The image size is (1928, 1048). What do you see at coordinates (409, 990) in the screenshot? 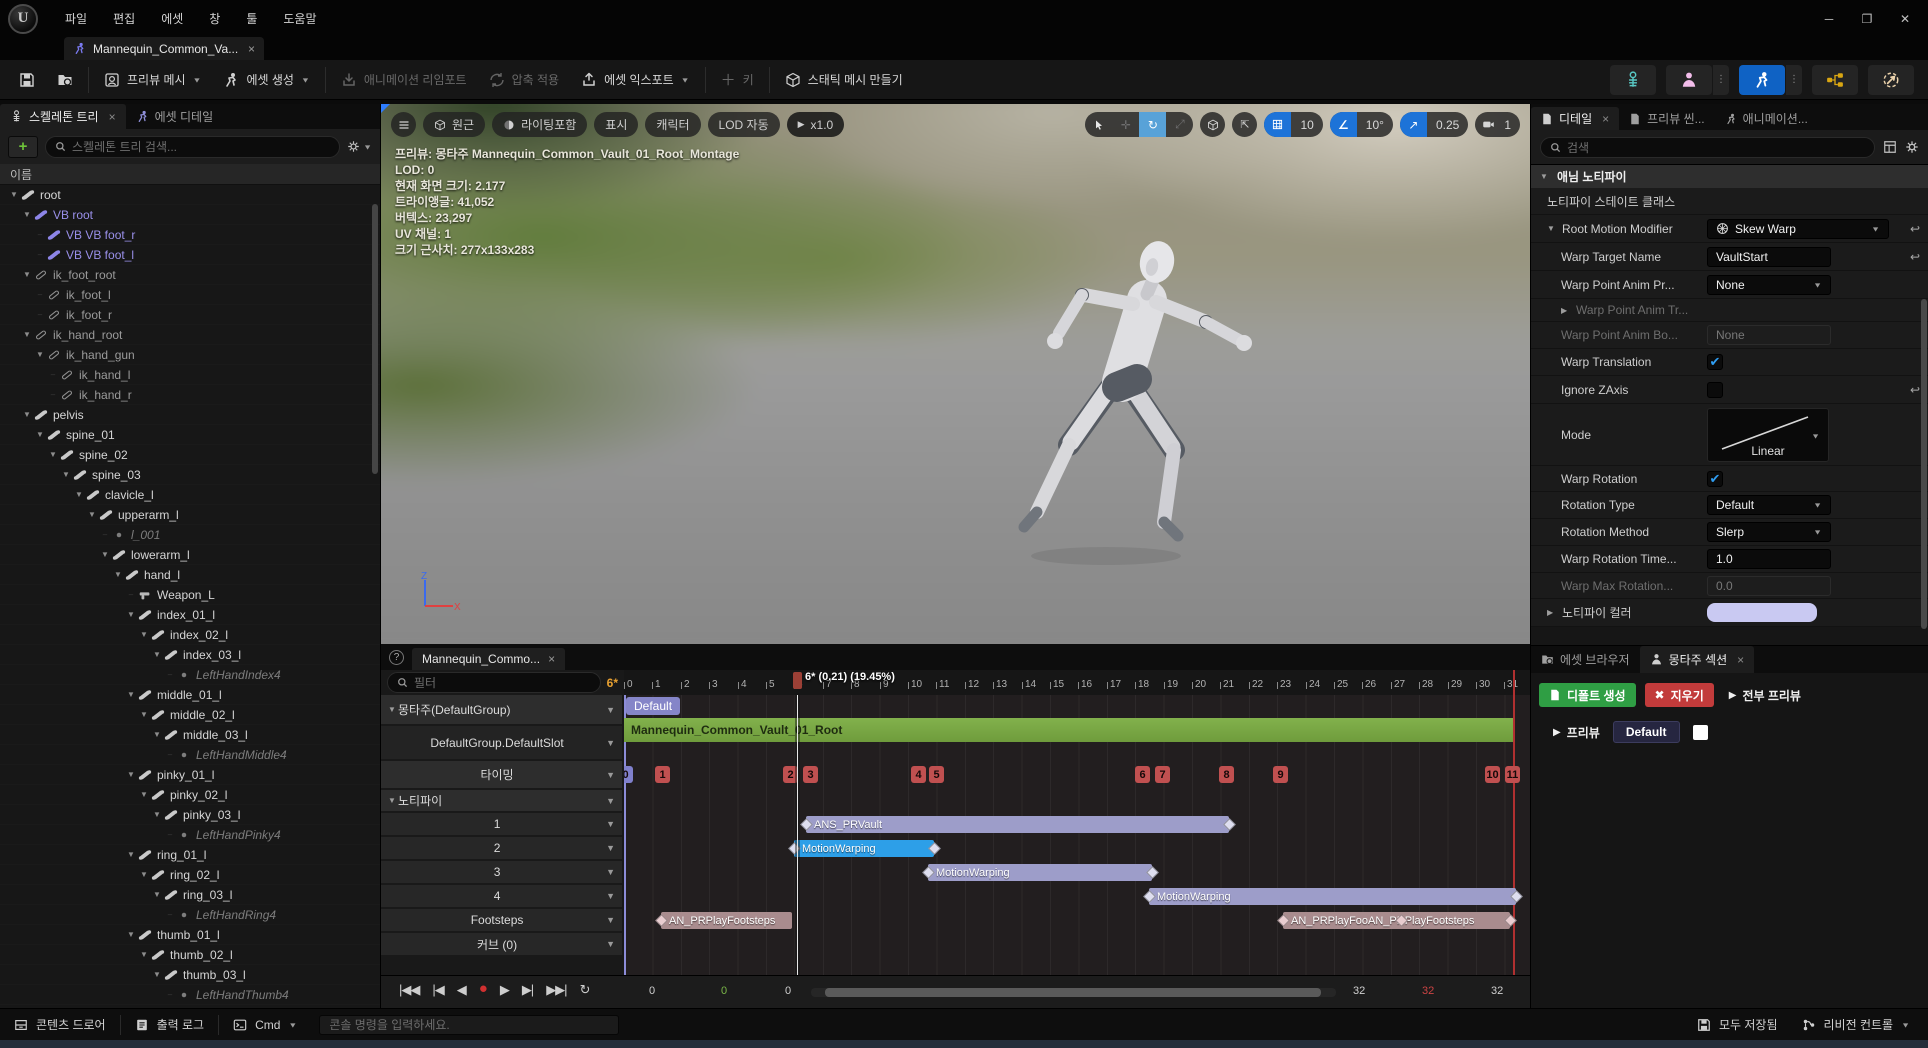
I see `to-front-button: |◀◀` at bounding box center [409, 990].